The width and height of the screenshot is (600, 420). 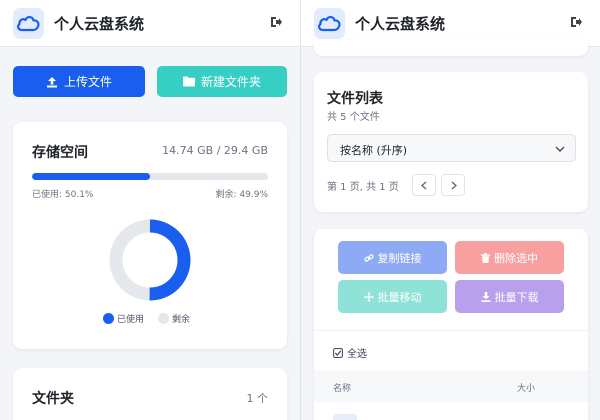 What do you see at coordinates (241, 195) in the screenshot?
I see `remaining-percent-text: 剩余: 49.9%` at bounding box center [241, 195].